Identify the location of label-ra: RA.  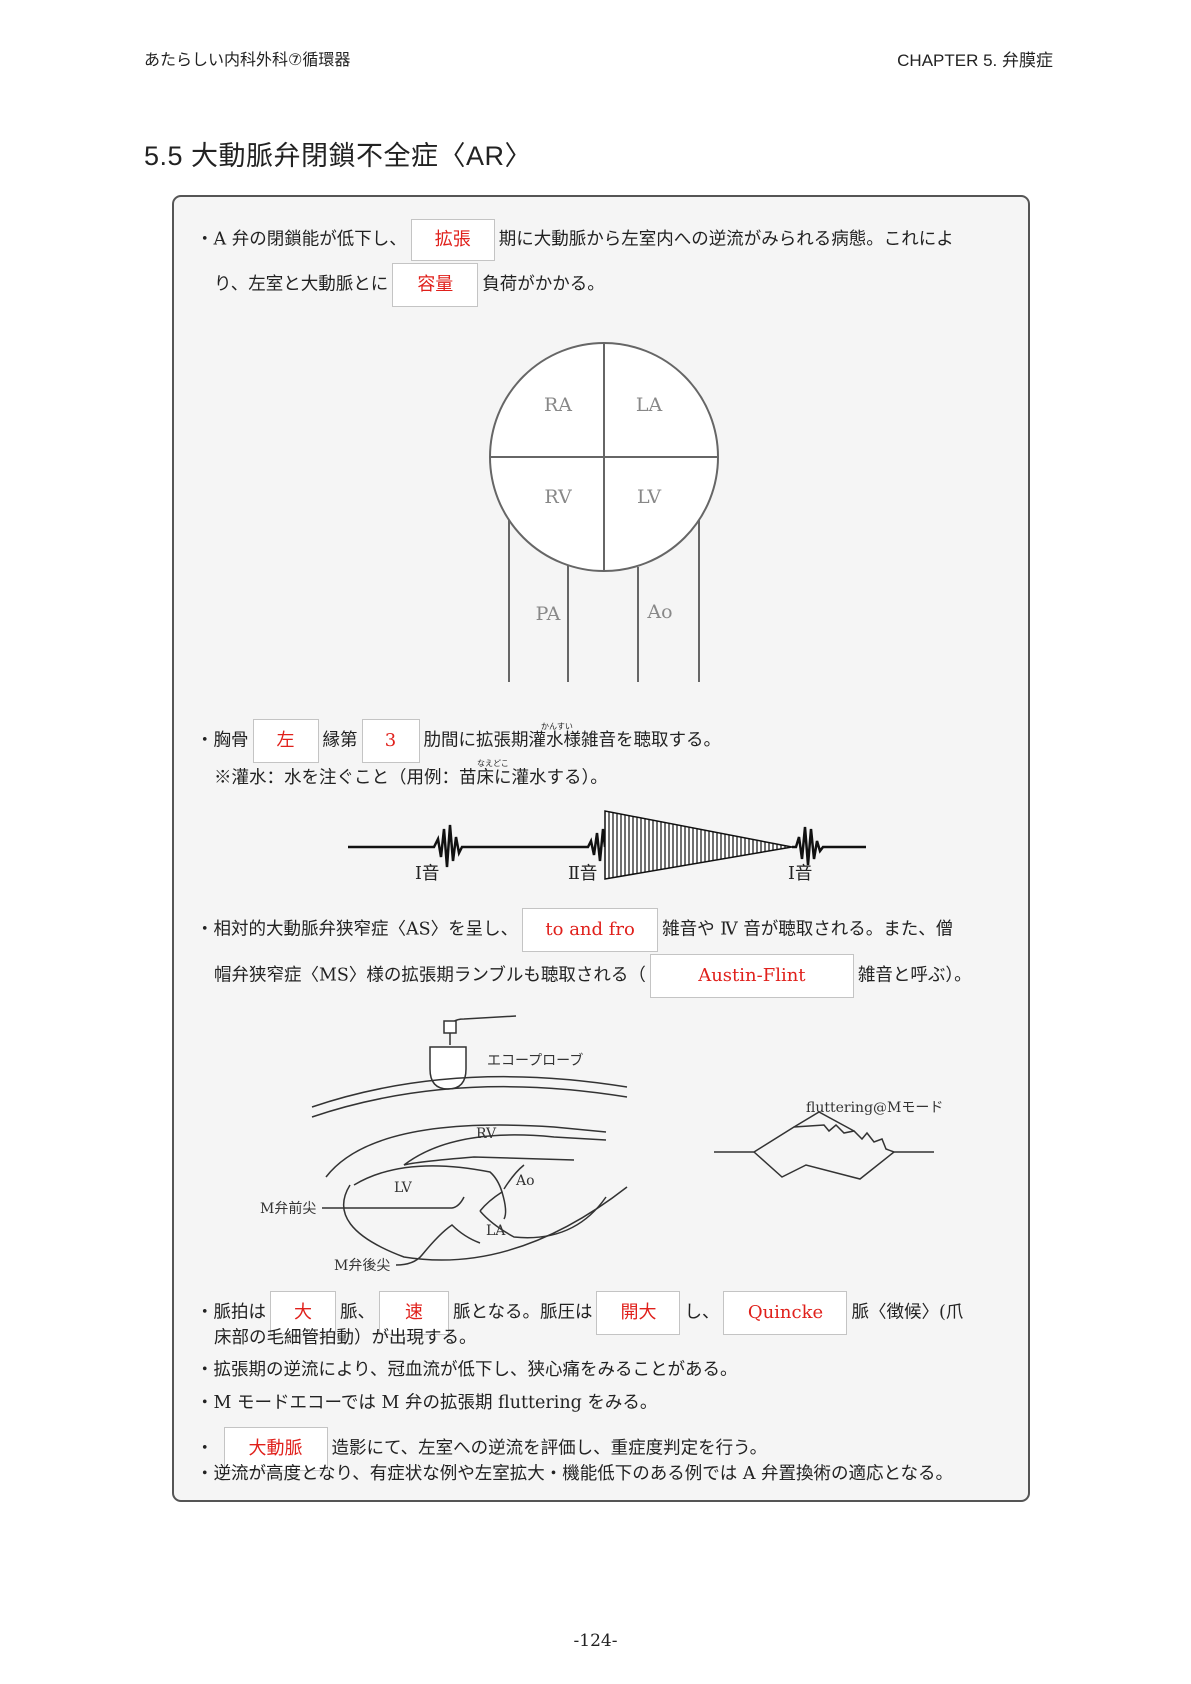
(558, 405).